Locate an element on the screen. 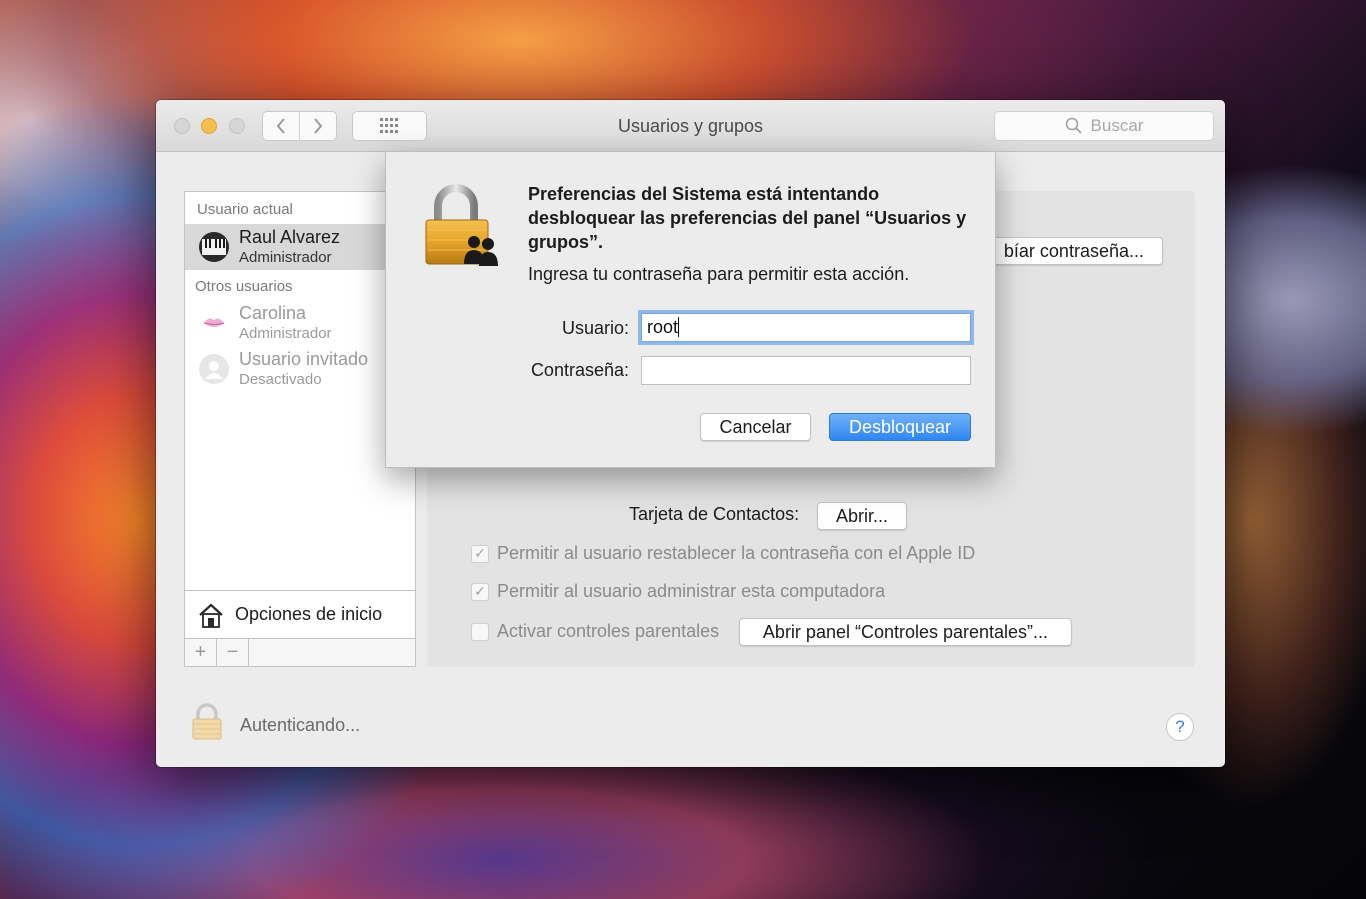 Image resolution: width=1366 pixels, height=899 pixels. cancel-button: Cancelar is located at coordinates (755, 427).